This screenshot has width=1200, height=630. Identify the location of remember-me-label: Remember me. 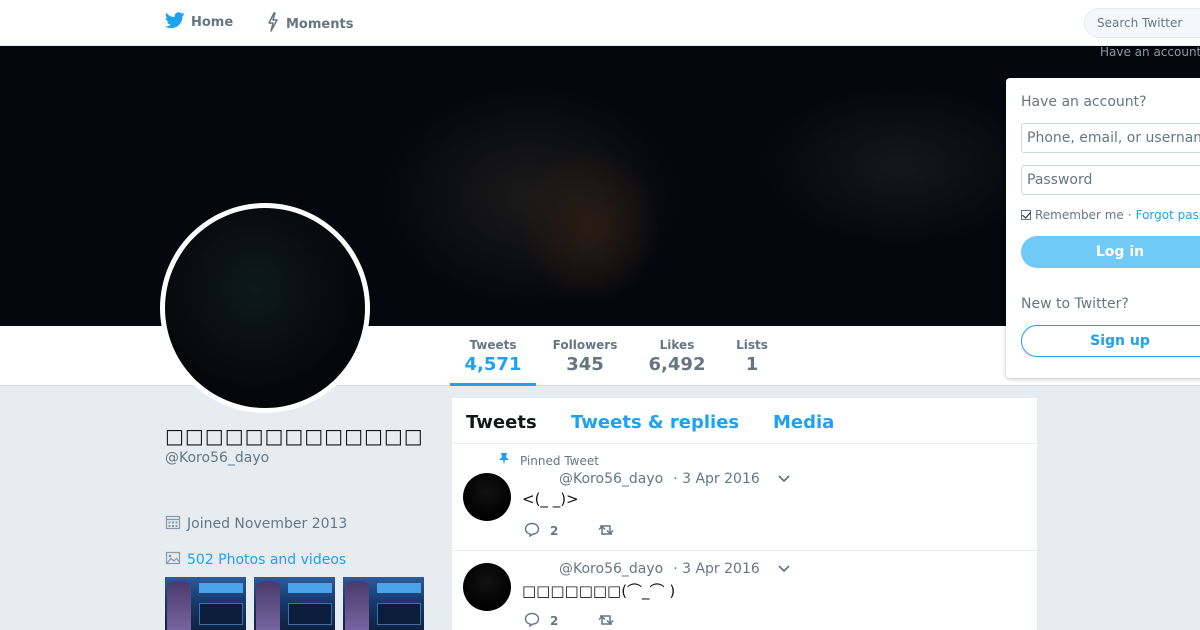
(1079, 215).